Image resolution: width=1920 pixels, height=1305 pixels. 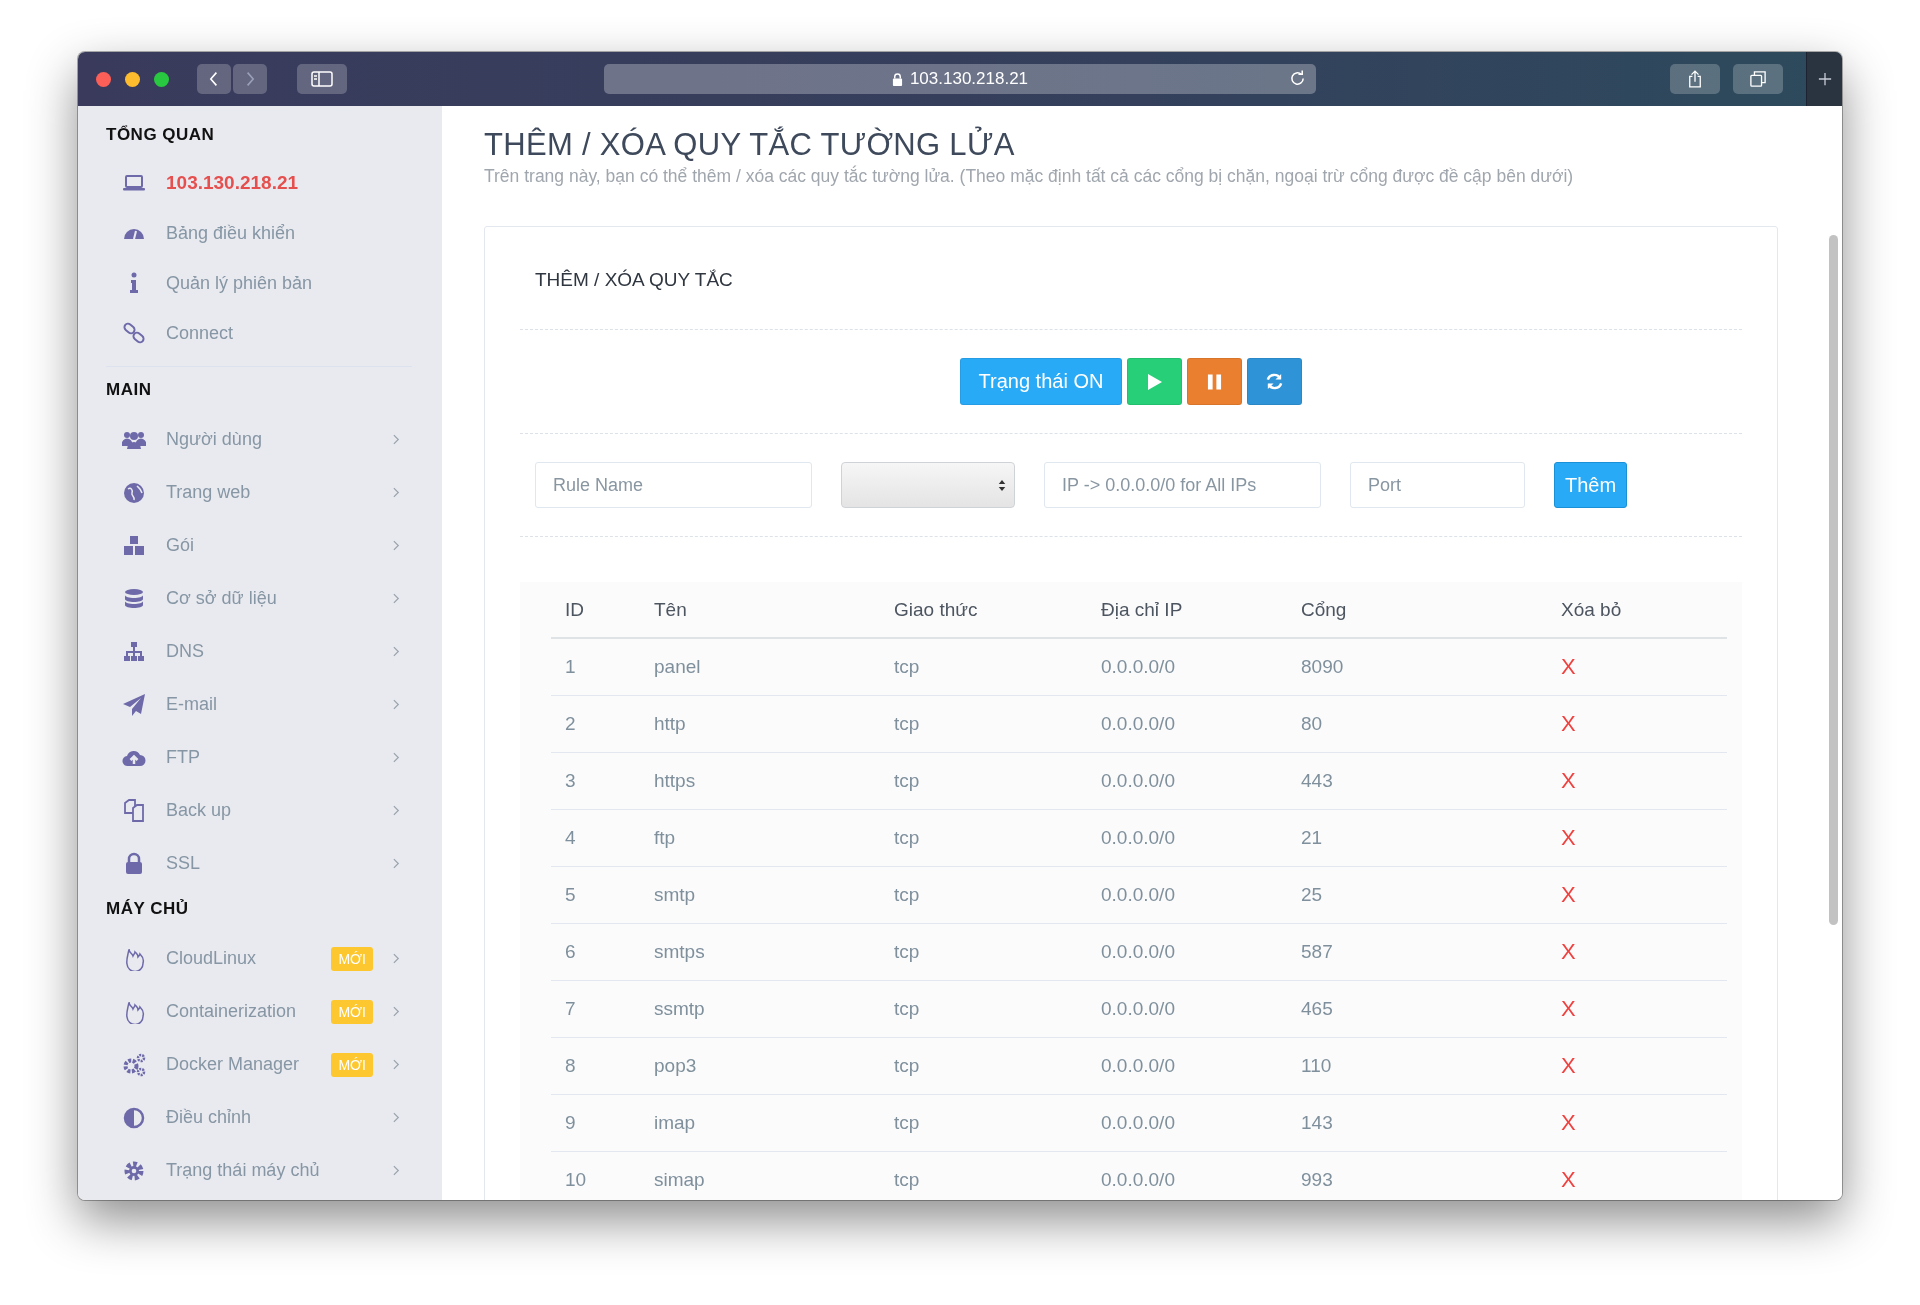 I want to click on page-description: Trên trang này, bạn có thể thêm / xóa các quy tắc tường lửa. (Theo mặc định tất cả các cổng bị chặn, ngoại trừ cổng được đề cập bên dưới), so click(x=1029, y=176).